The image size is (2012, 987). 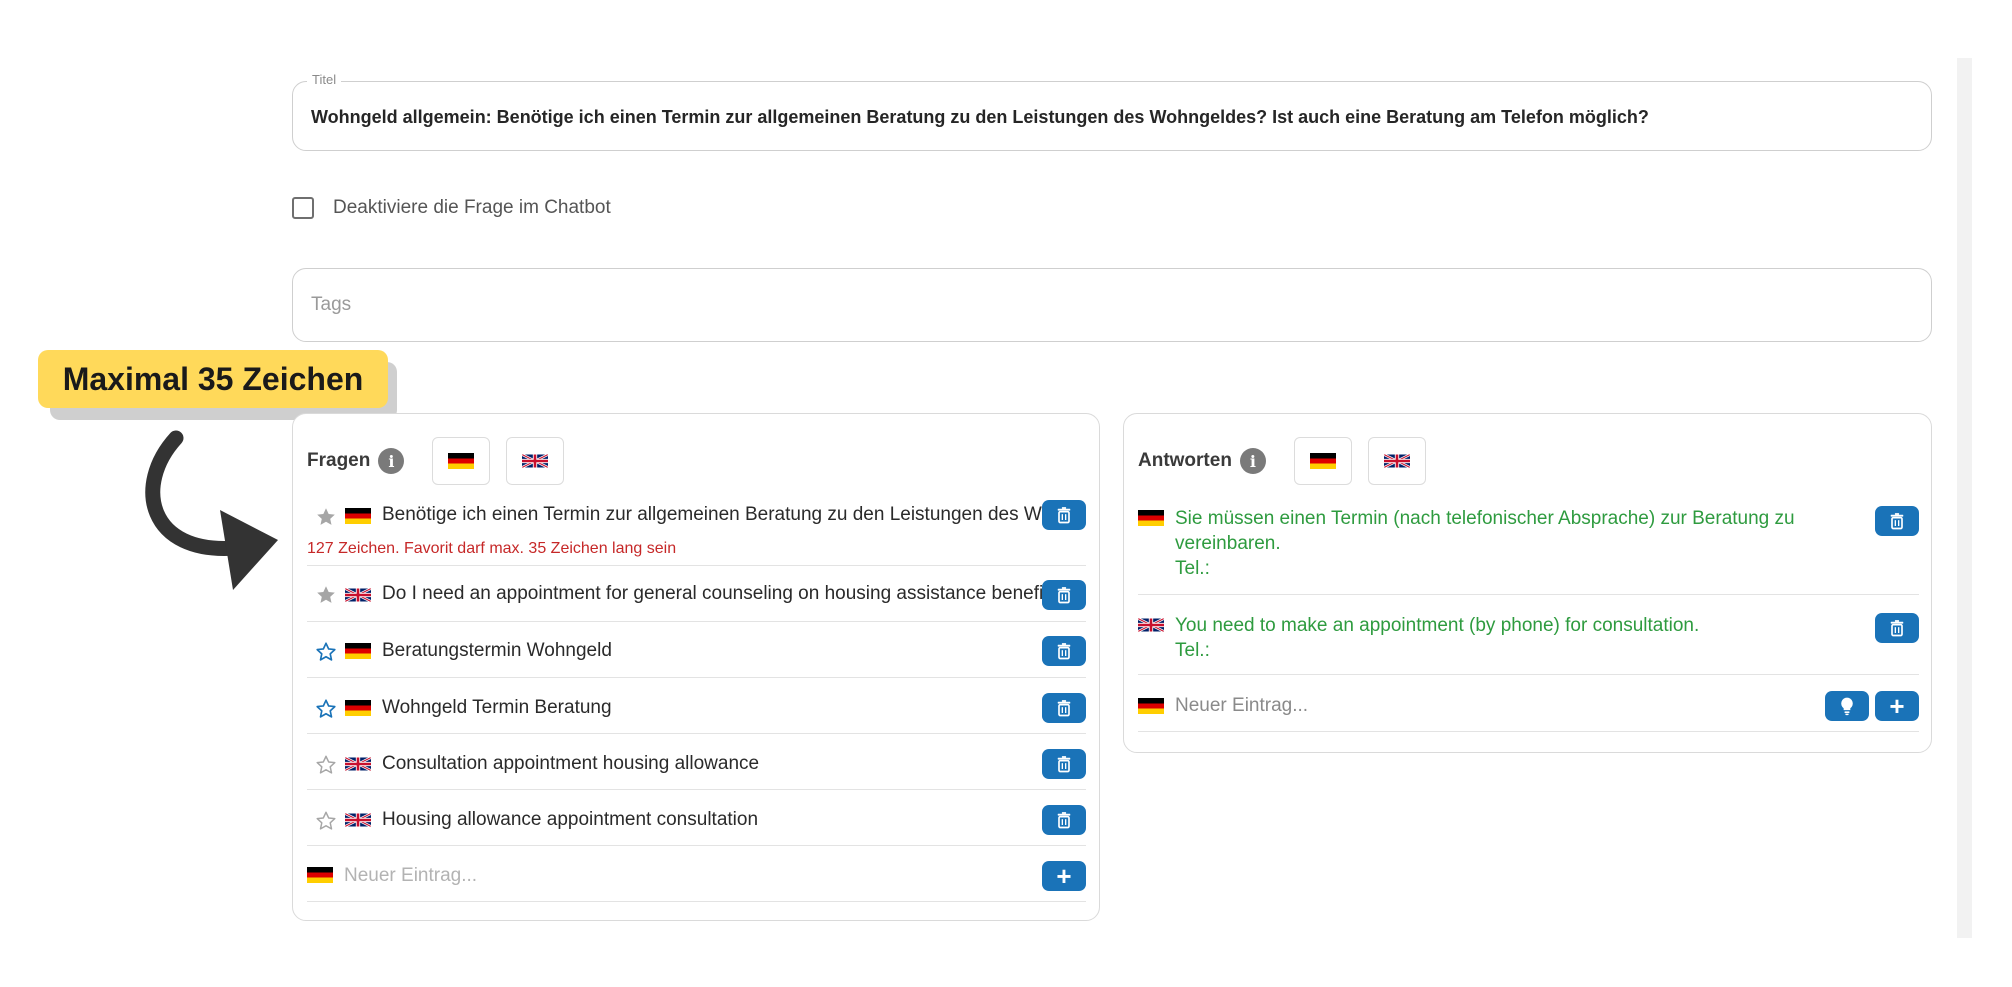 I want to click on title-field-label: Titel, so click(x=324, y=79).